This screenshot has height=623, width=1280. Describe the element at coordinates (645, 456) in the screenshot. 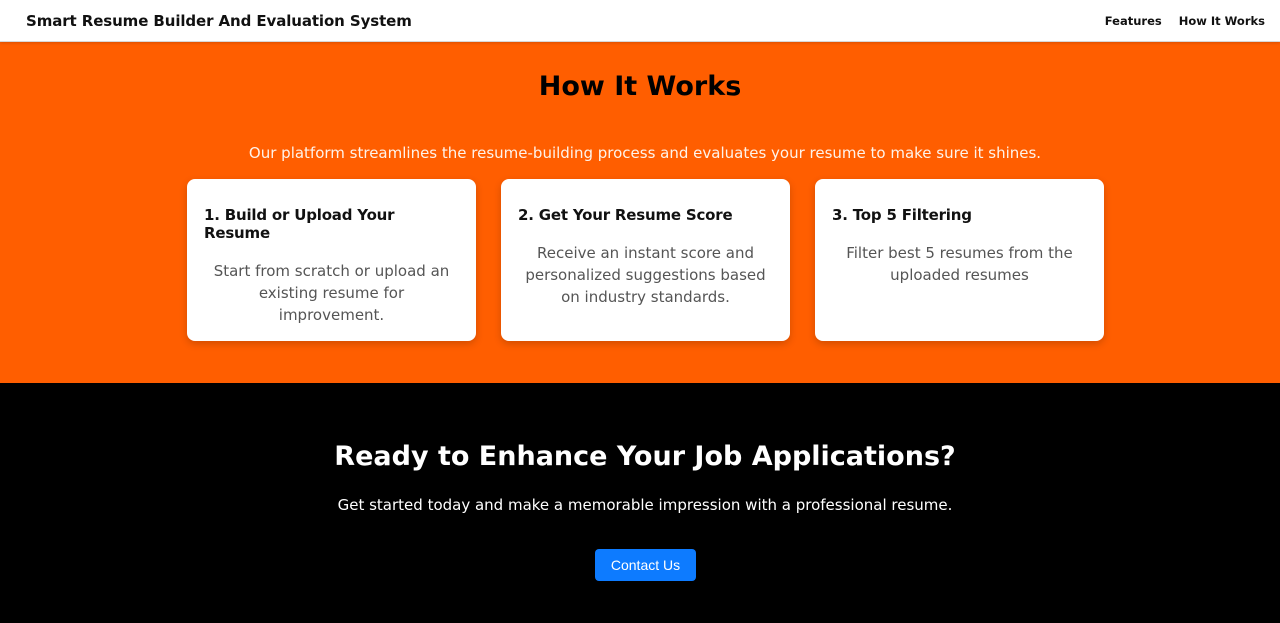

I see `cta-title: Ready to Enhance Your Job Applications?` at that location.